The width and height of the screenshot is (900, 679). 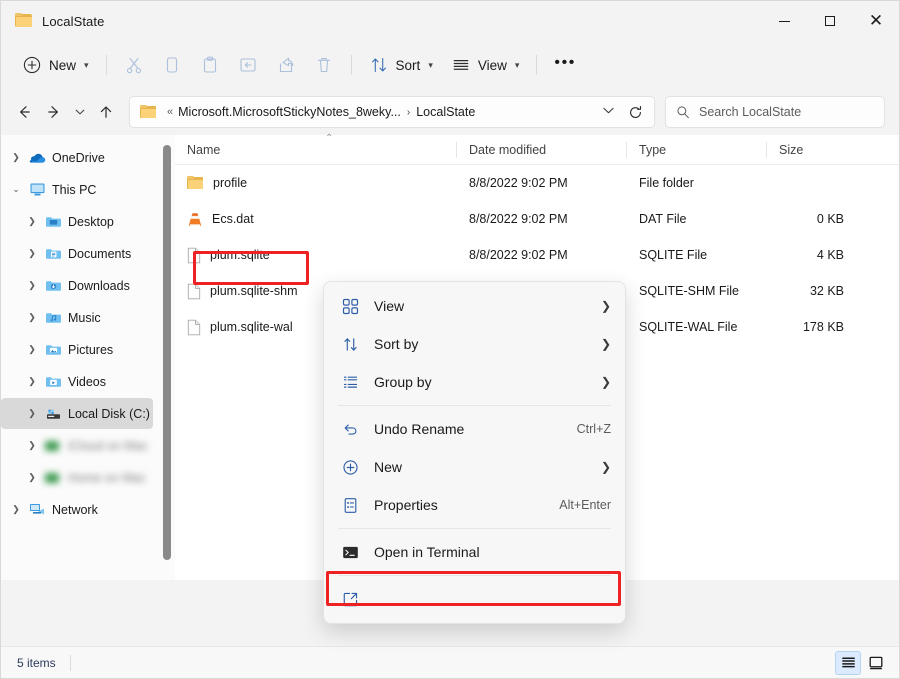 What do you see at coordinates (172, 65) in the screenshot?
I see `copy-button` at bounding box center [172, 65].